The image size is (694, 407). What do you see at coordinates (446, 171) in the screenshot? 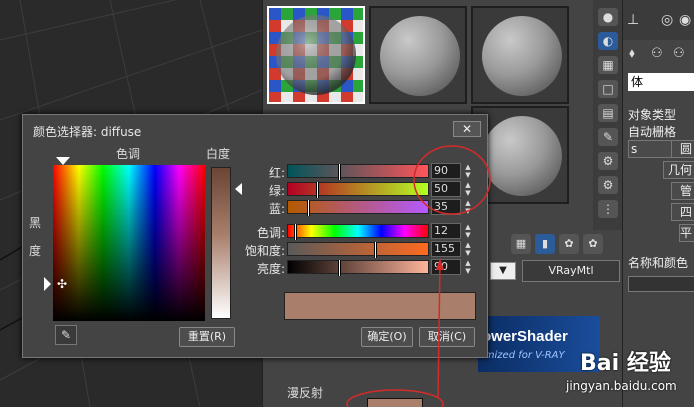
I see `red-value-input: 90` at bounding box center [446, 171].